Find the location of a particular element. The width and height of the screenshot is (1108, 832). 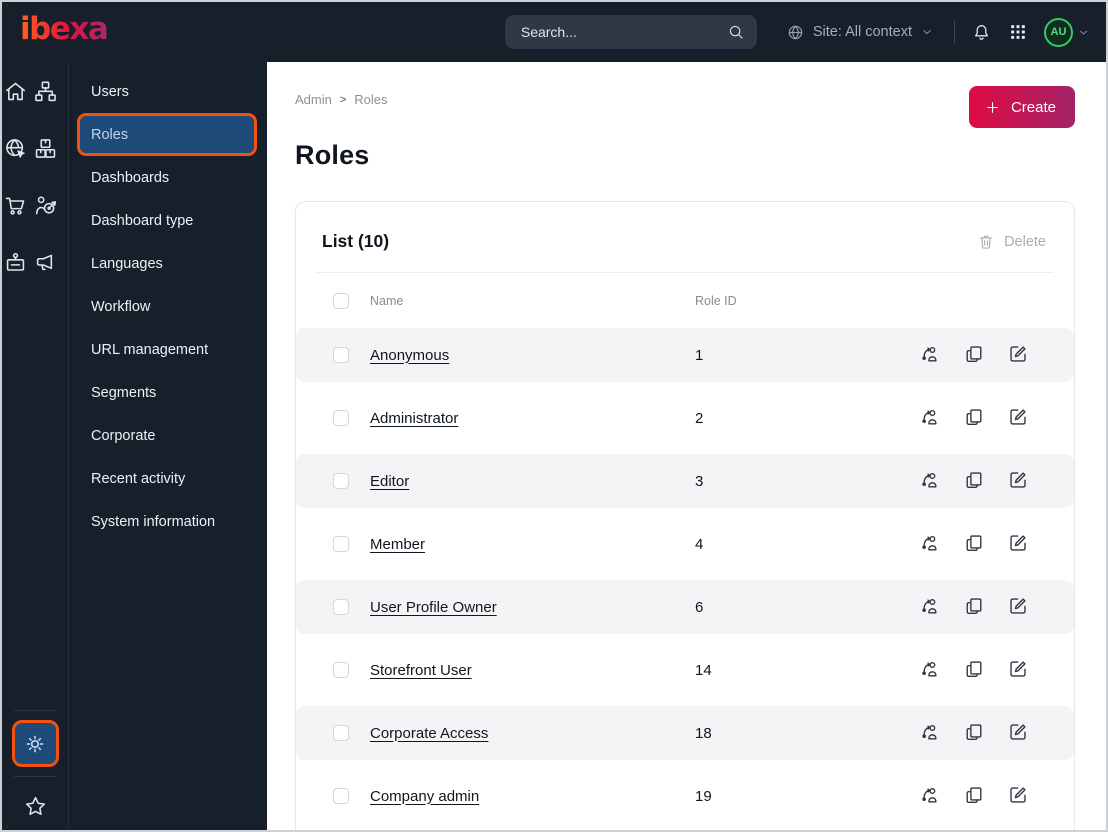

sidebar-item-users: Users is located at coordinates (168, 91).